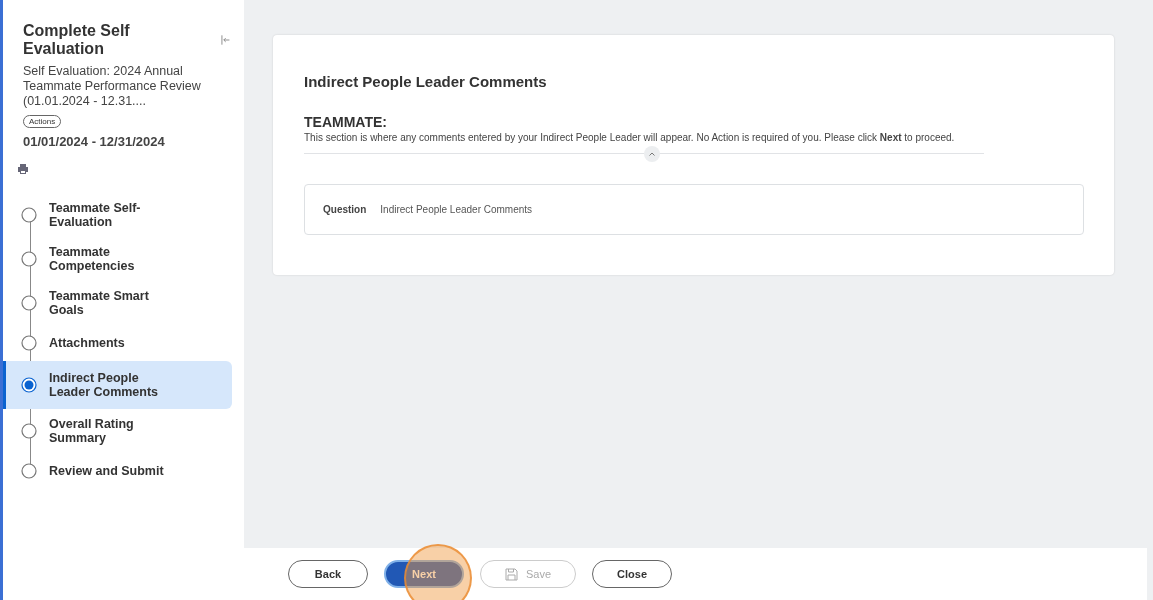 This screenshot has height=600, width=1153. Describe the element at coordinates (456, 209) in the screenshot. I see `question-text: Indirect People Leader Comments` at that location.